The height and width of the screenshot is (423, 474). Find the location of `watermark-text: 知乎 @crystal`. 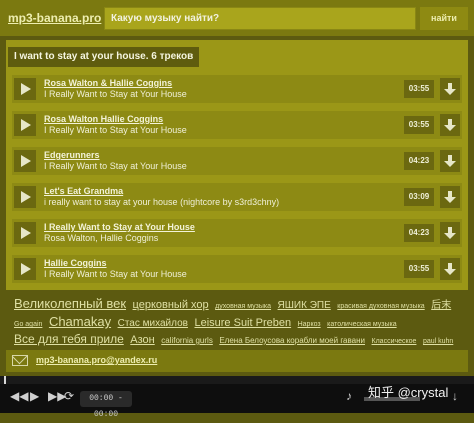

watermark-text: 知乎 @crystal is located at coordinates (408, 392).